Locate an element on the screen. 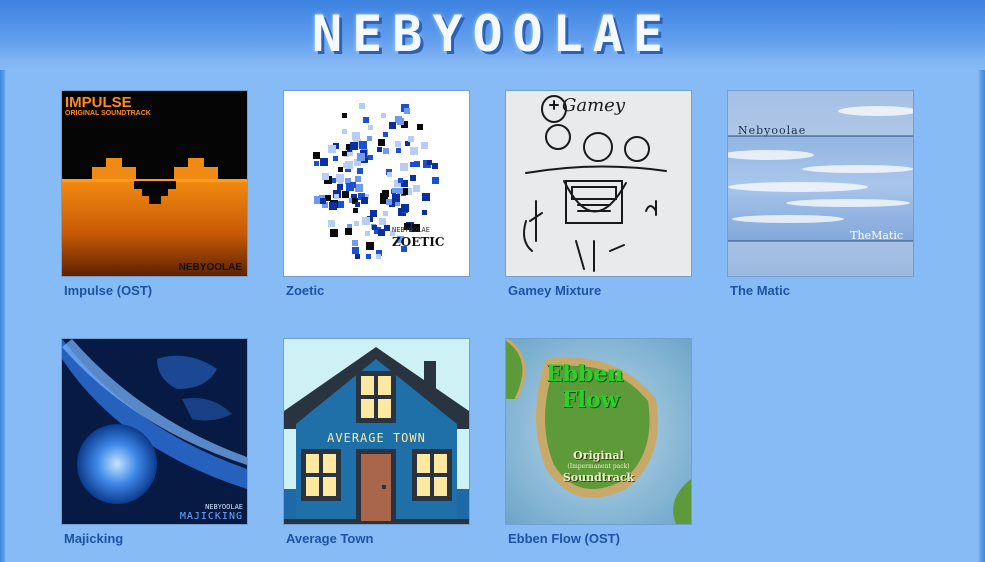 This screenshot has height=562, width=985. impulse-cover-heading: IMPULSE is located at coordinates (98, 102).